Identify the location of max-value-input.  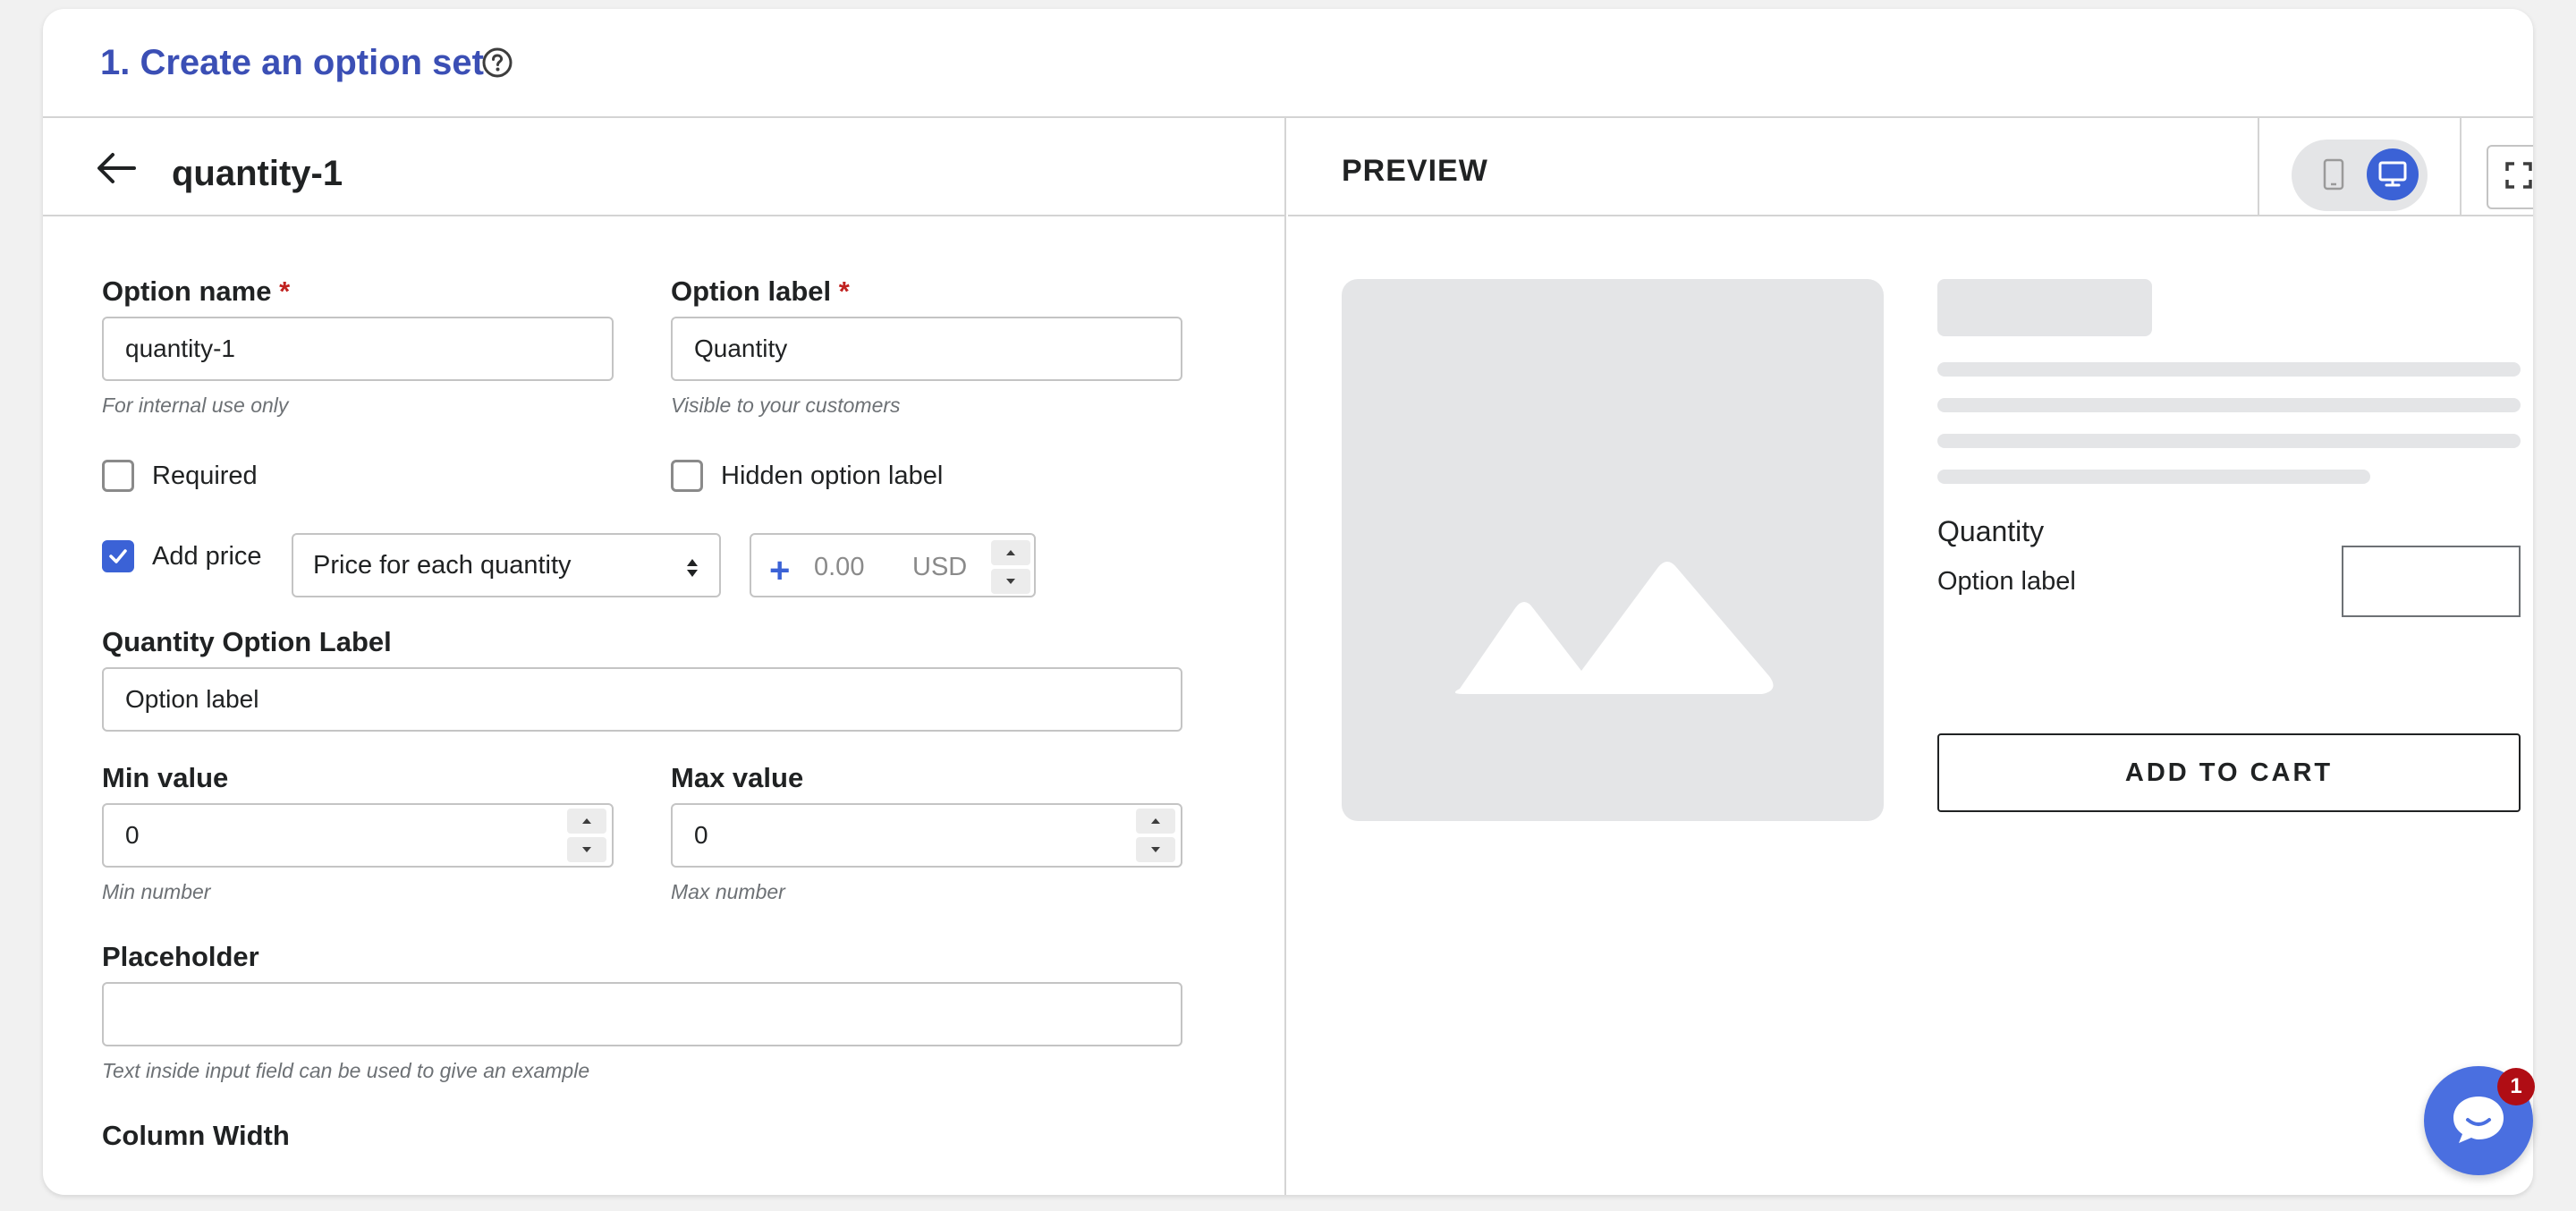
(926, 835).